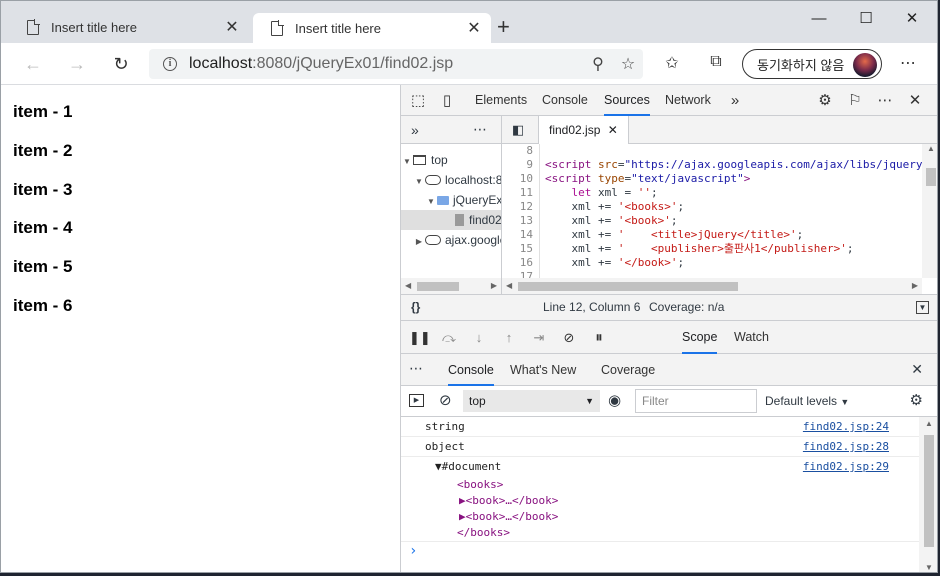  I want to click on step-over-icon: ⤼, so click(449, 338).